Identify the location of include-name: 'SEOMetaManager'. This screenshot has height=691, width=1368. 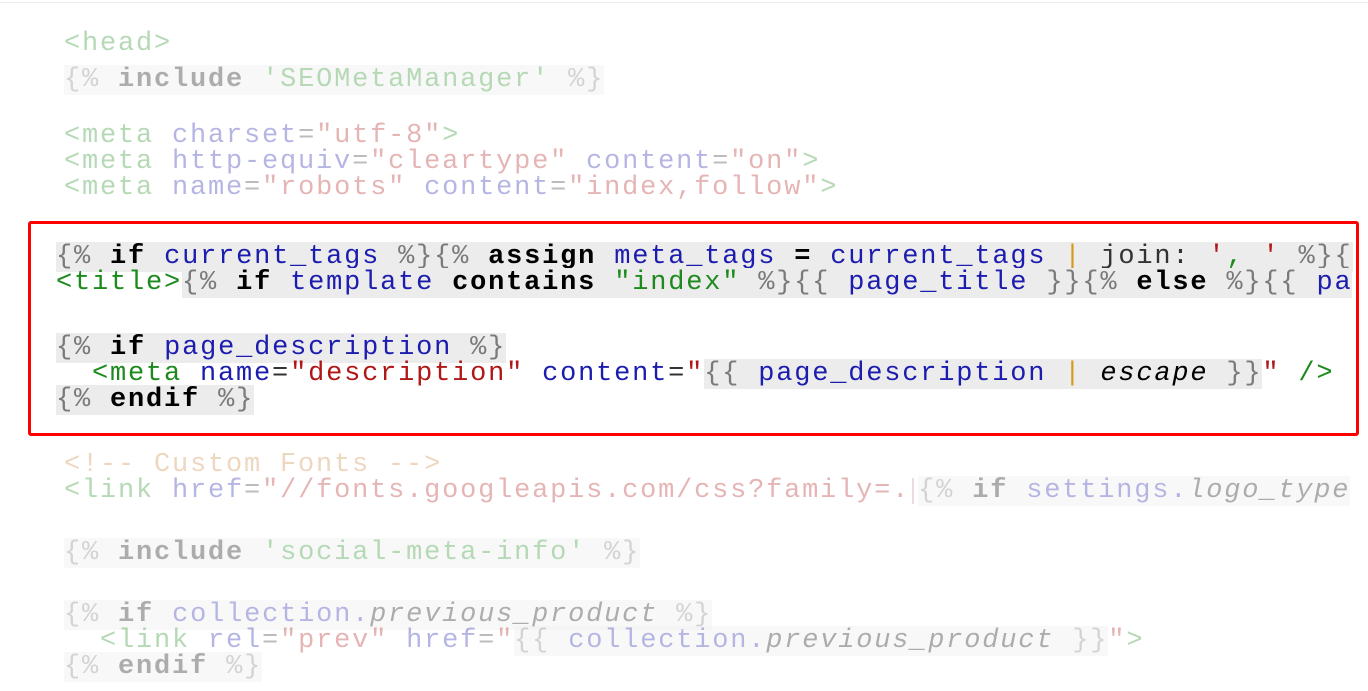
(406, 80).